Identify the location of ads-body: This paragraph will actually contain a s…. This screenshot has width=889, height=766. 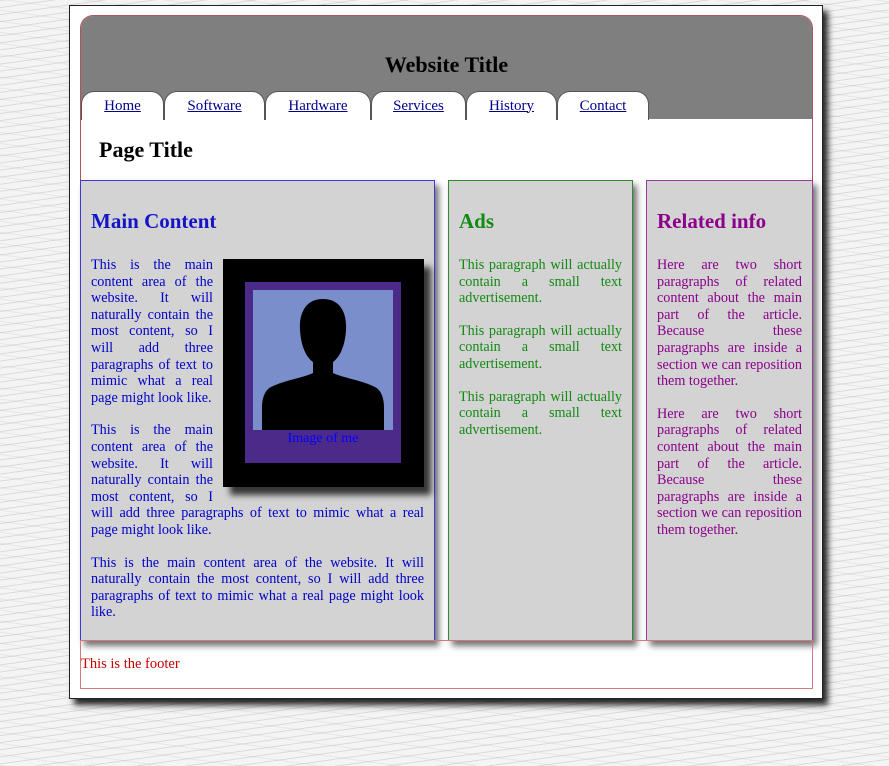
(540, 355).